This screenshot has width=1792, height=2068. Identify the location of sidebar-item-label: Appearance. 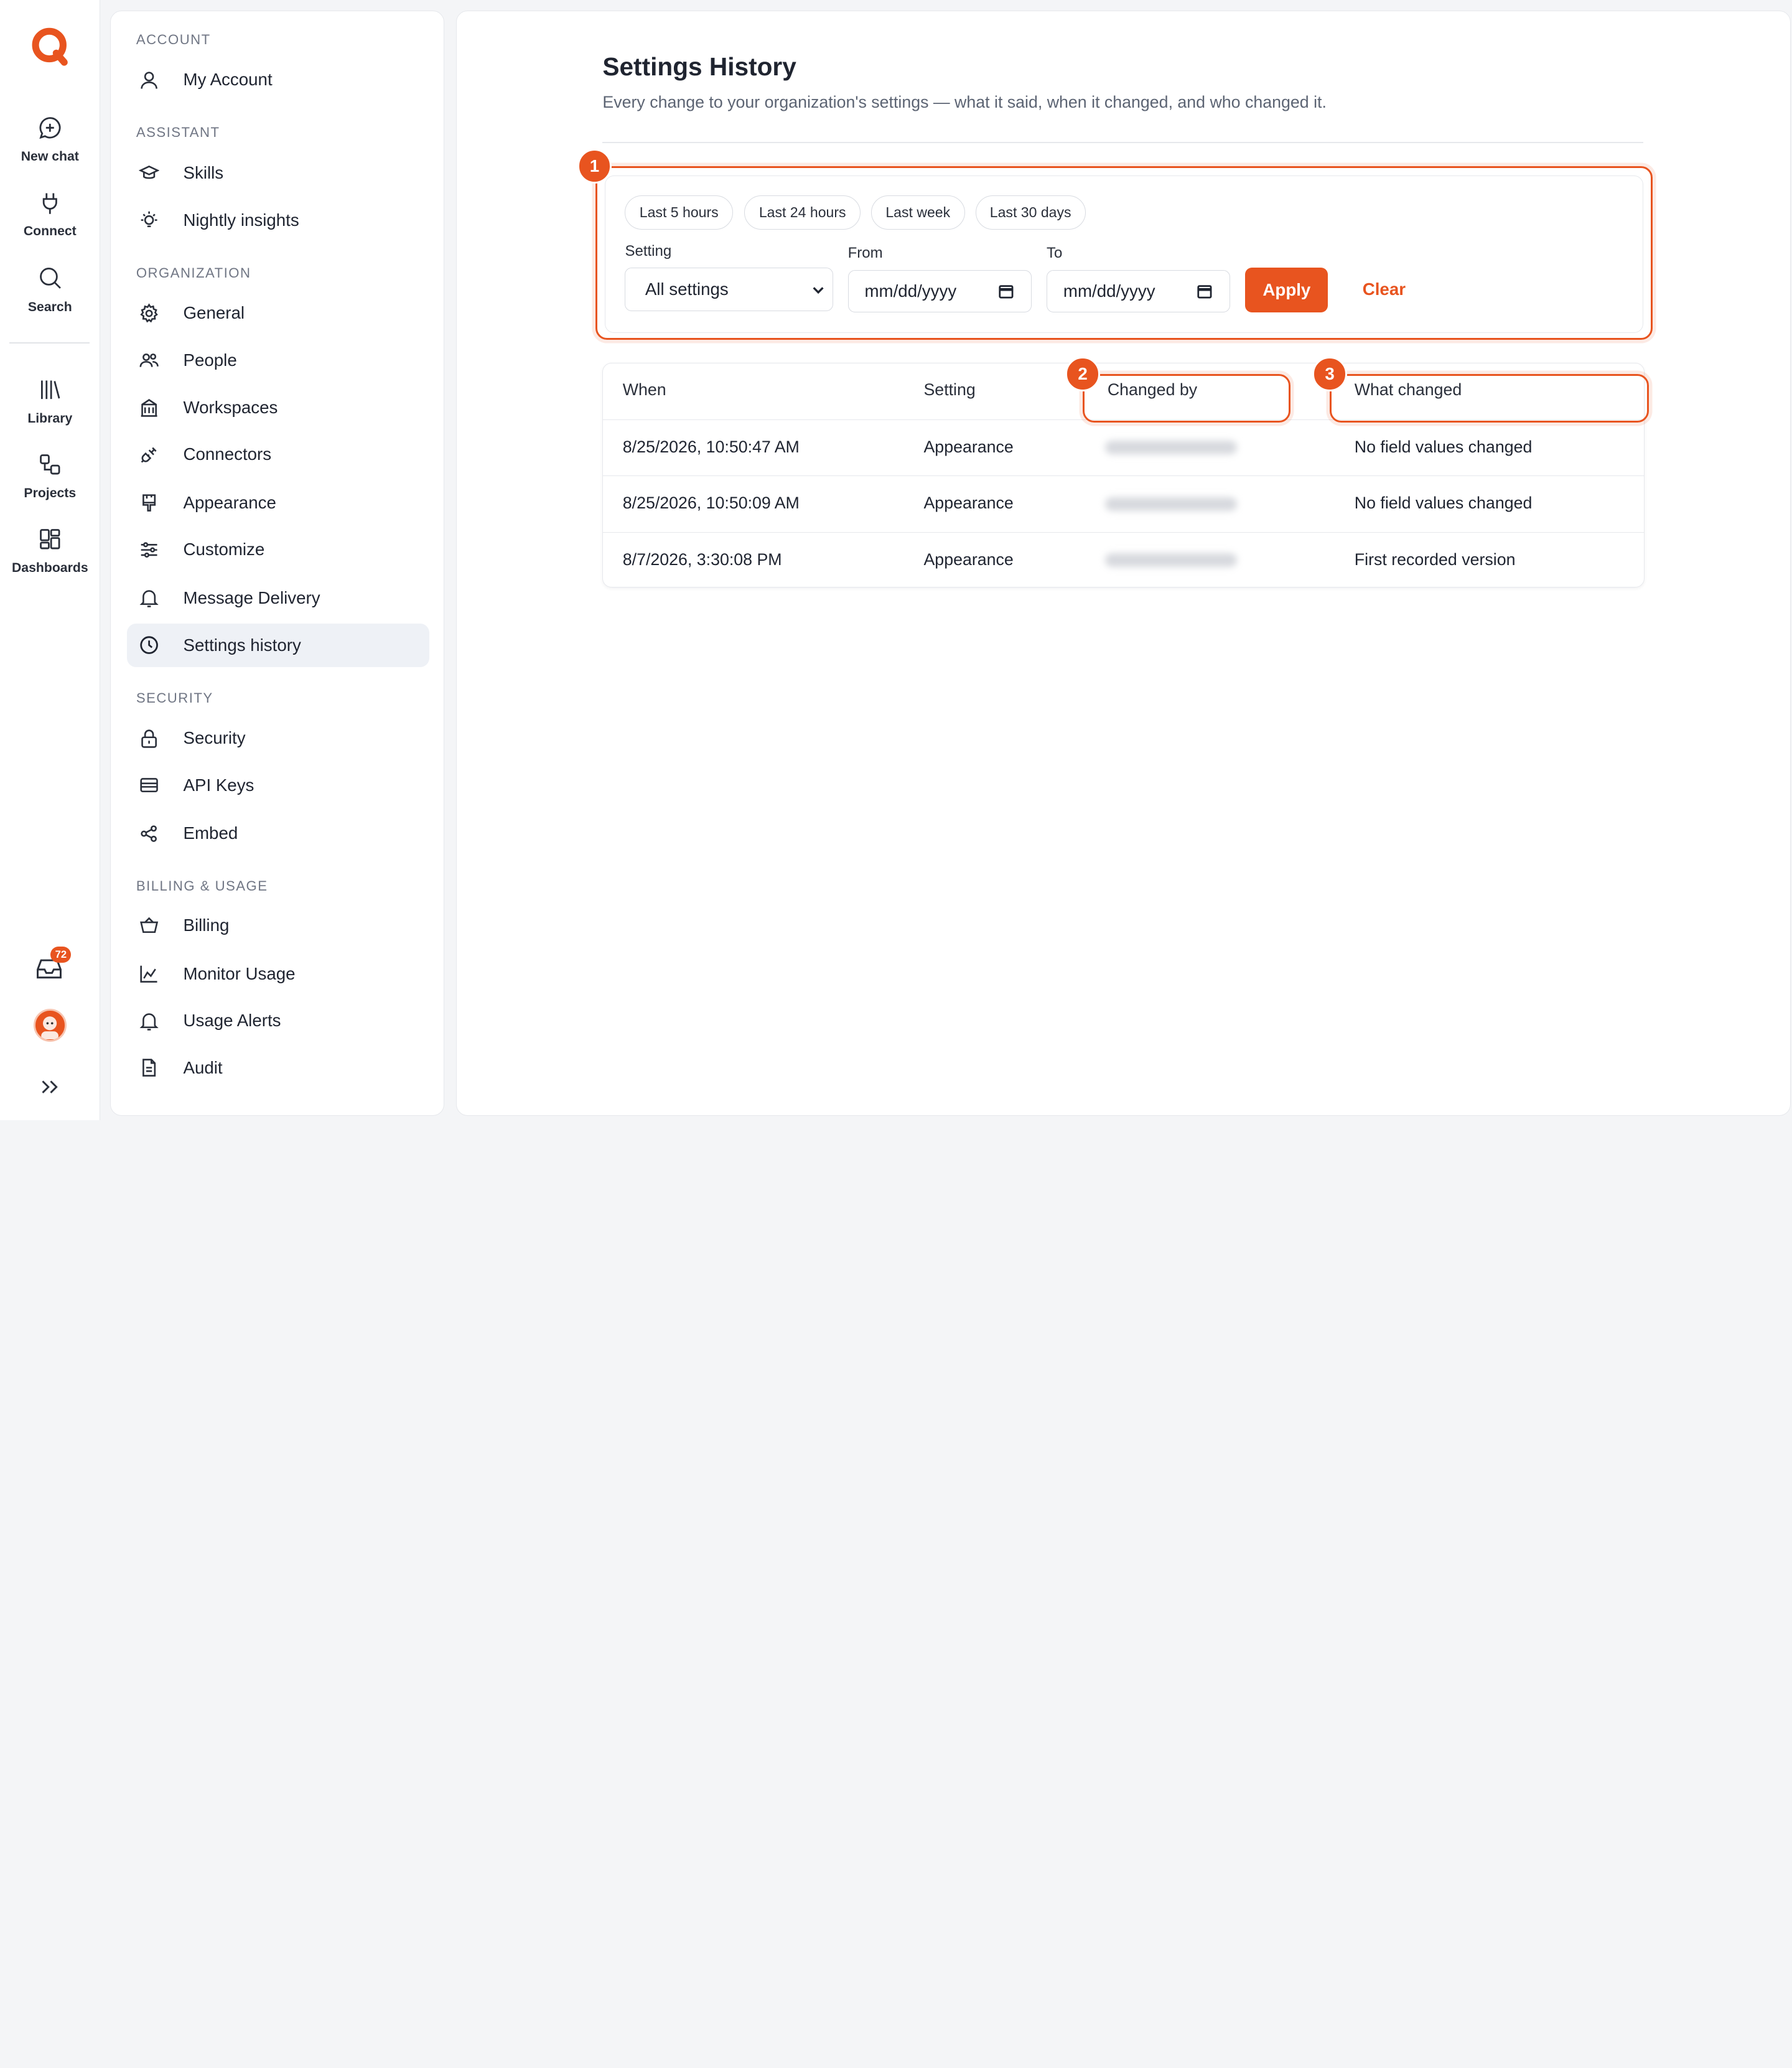
(229, 502).